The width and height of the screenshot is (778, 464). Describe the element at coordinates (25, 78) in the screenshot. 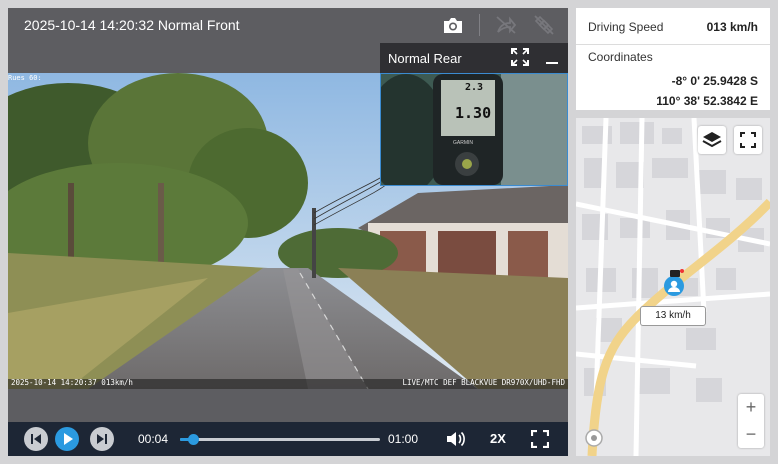

I see `video-overlay-top-text: Rues 60:` at that location.